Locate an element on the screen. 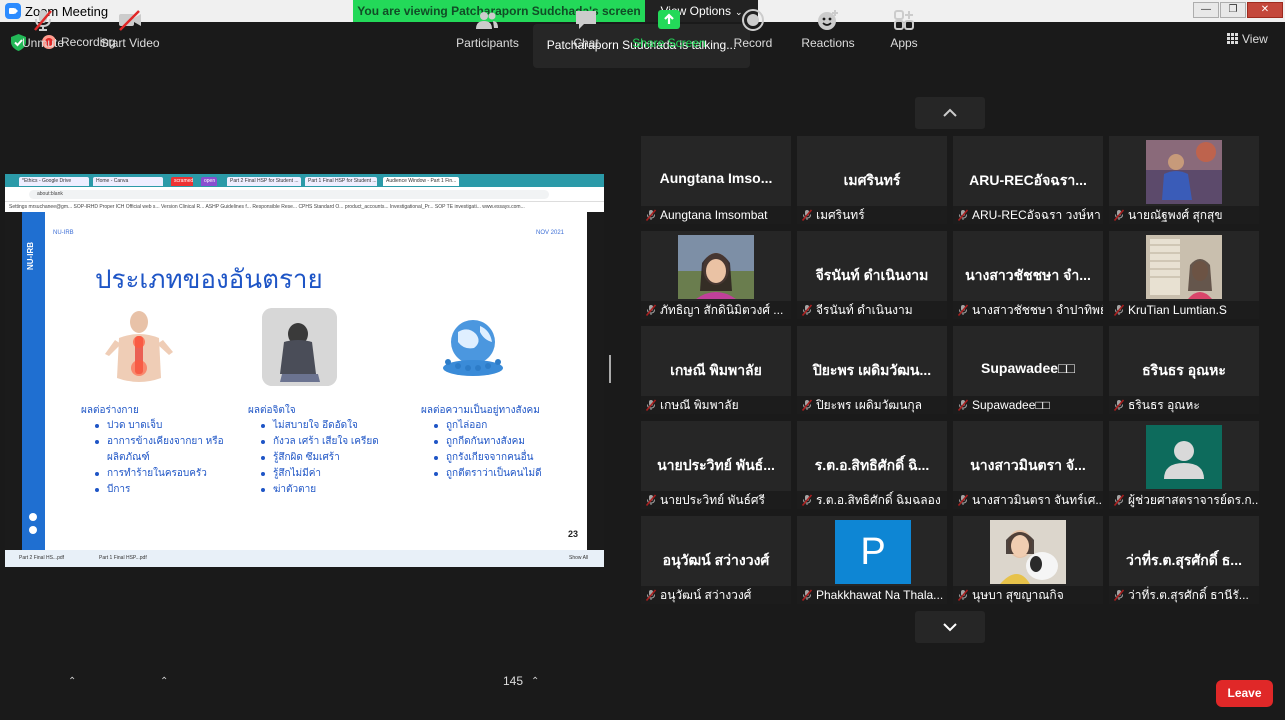 This screenshot has width=1285, height=720. maximize-button: ❐ is located at coordinates (1233, 10).